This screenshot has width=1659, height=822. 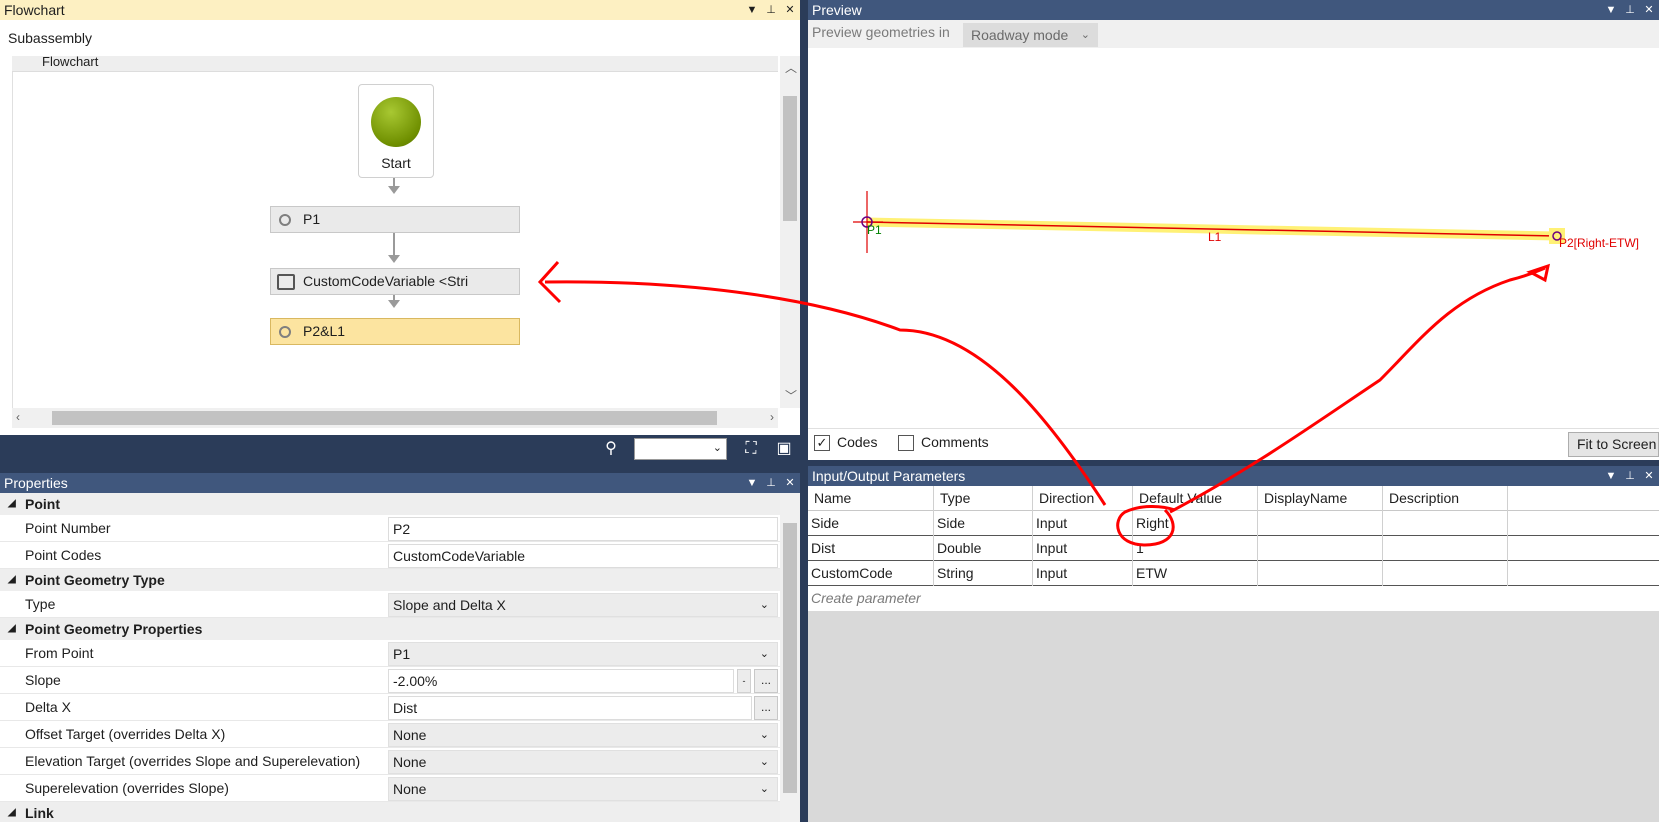 I want to click on column-header-type: Type, so click(x=983, y=498).